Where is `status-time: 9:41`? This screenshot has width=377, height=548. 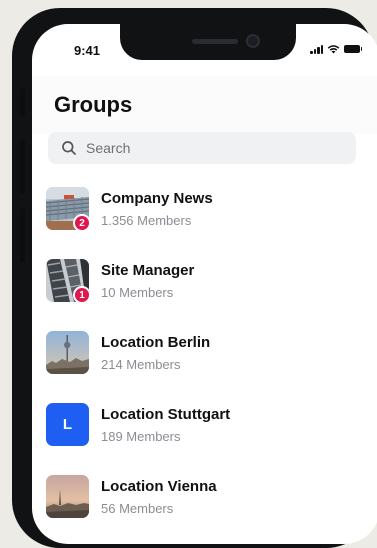 status-time: 9:41 is located at coordinates (87, 50).